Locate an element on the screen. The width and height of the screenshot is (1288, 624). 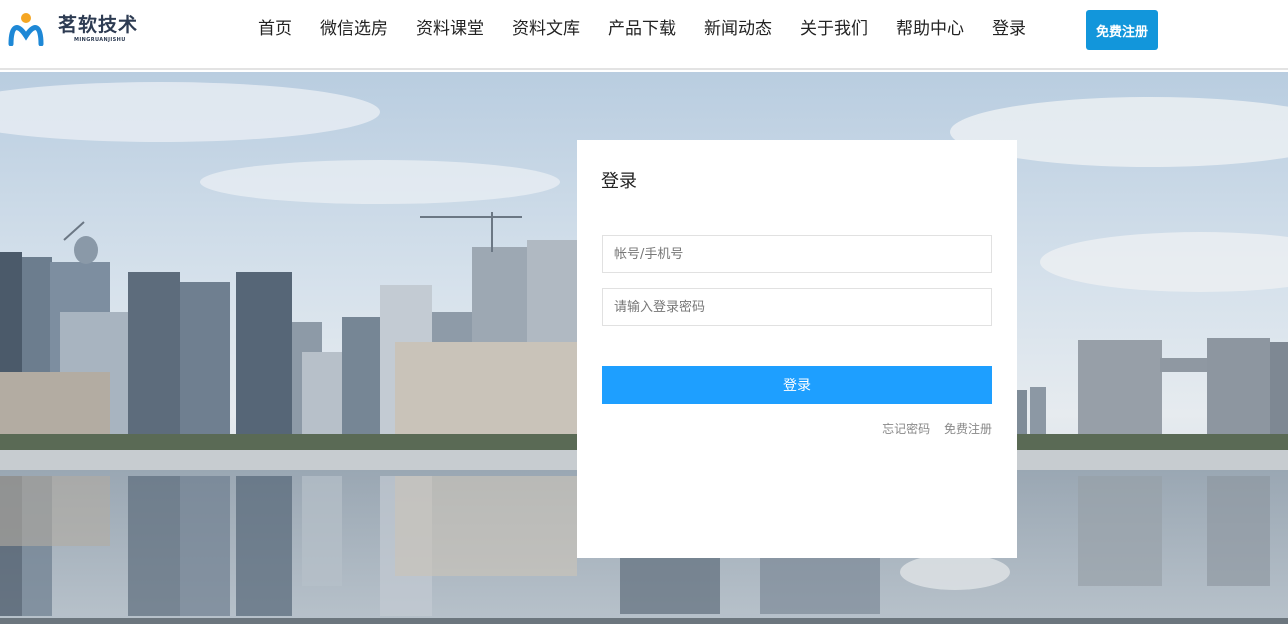
brand-logo: 茗软技术 MINGRUANJISHU is located at coordinates (73, 29).